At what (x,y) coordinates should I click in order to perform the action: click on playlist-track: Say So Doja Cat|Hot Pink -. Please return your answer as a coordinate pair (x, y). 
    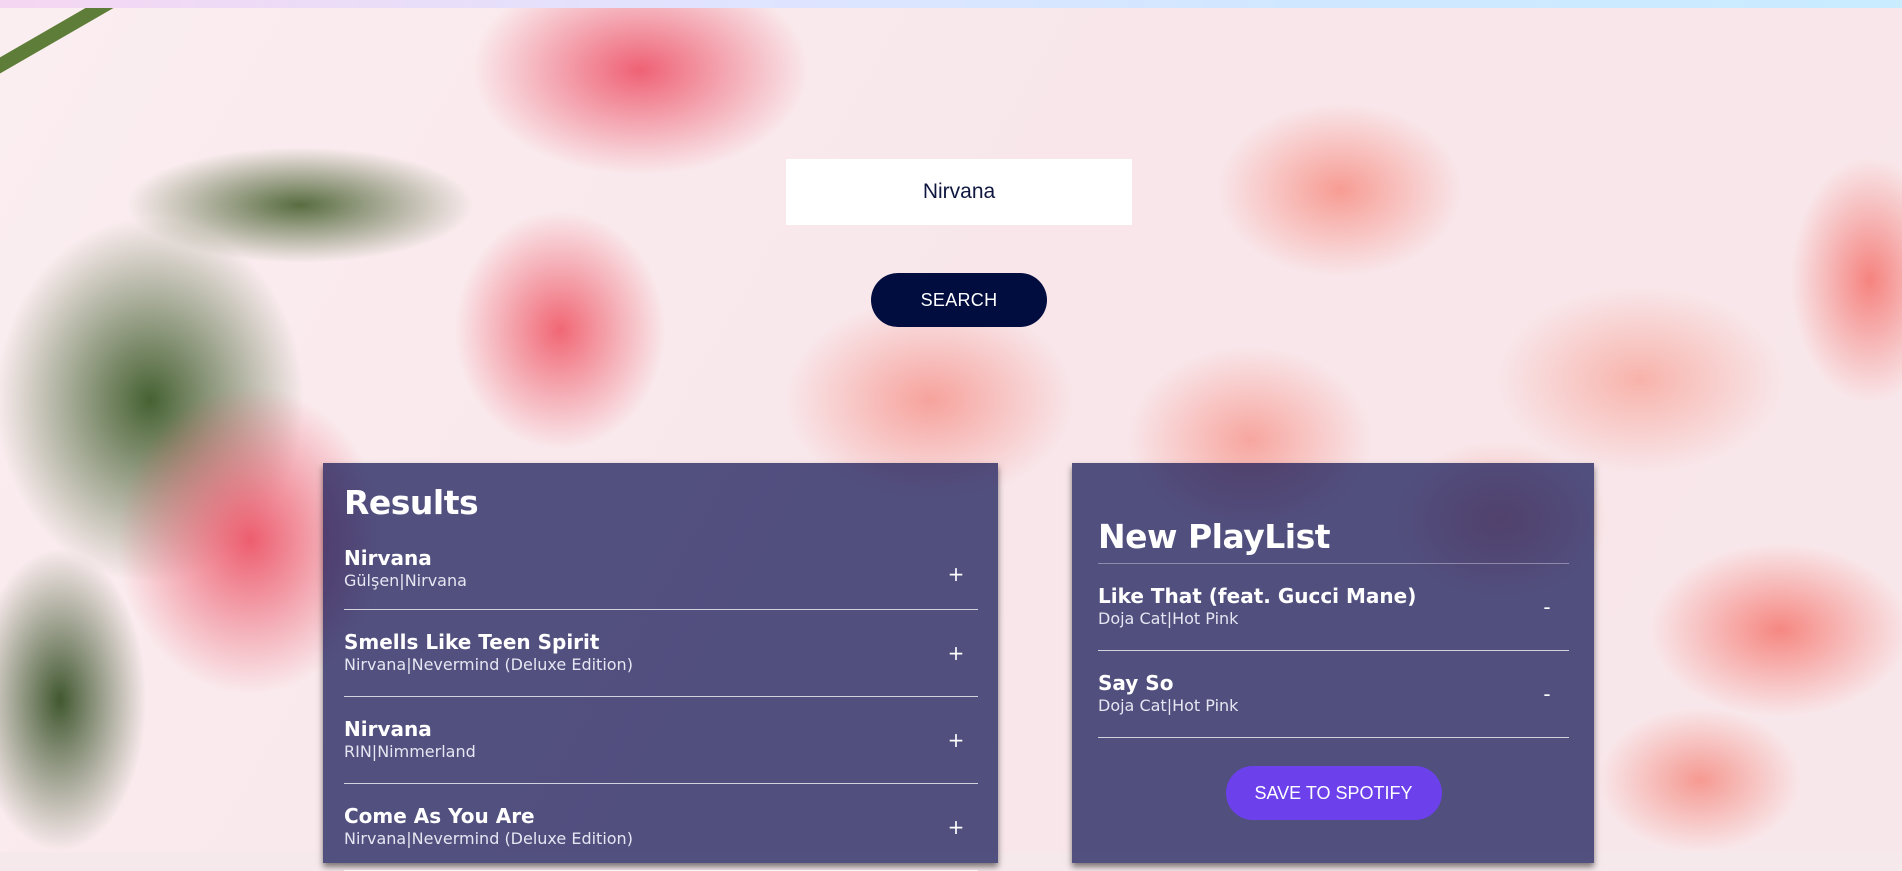
    Looking at the image, I should click on (1333, 694).